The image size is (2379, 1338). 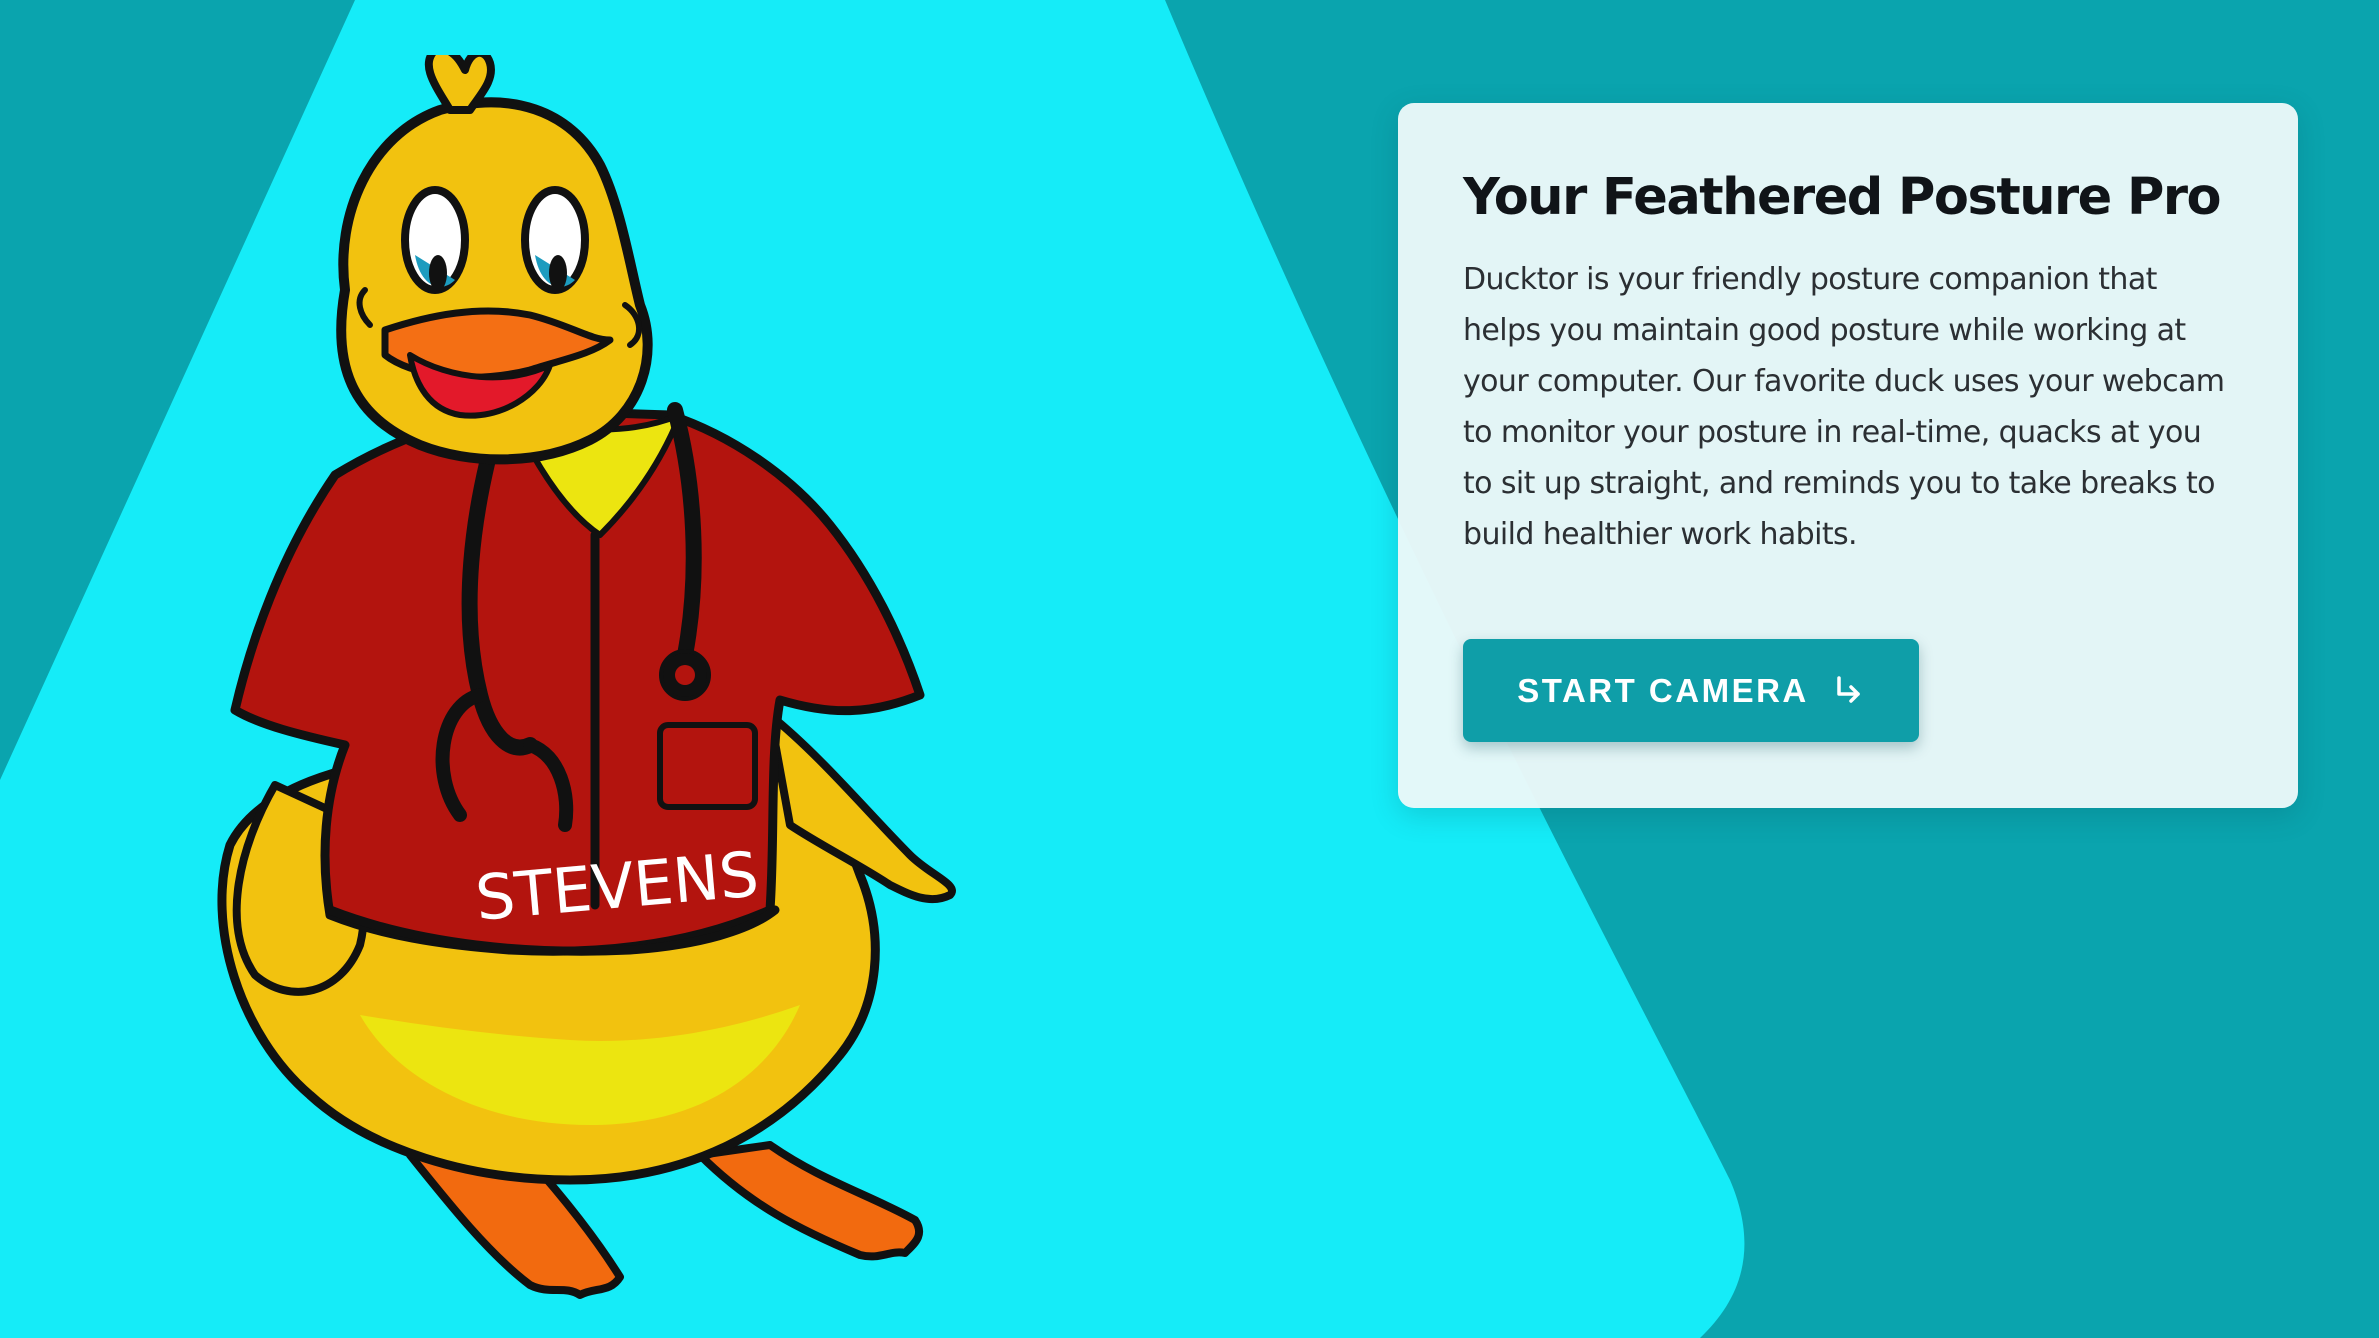 What do you see at coordinates (1848, 691) in the screenshot?
I see `arrow-turn-down-right-icon` at bounding box center [1848, 691].